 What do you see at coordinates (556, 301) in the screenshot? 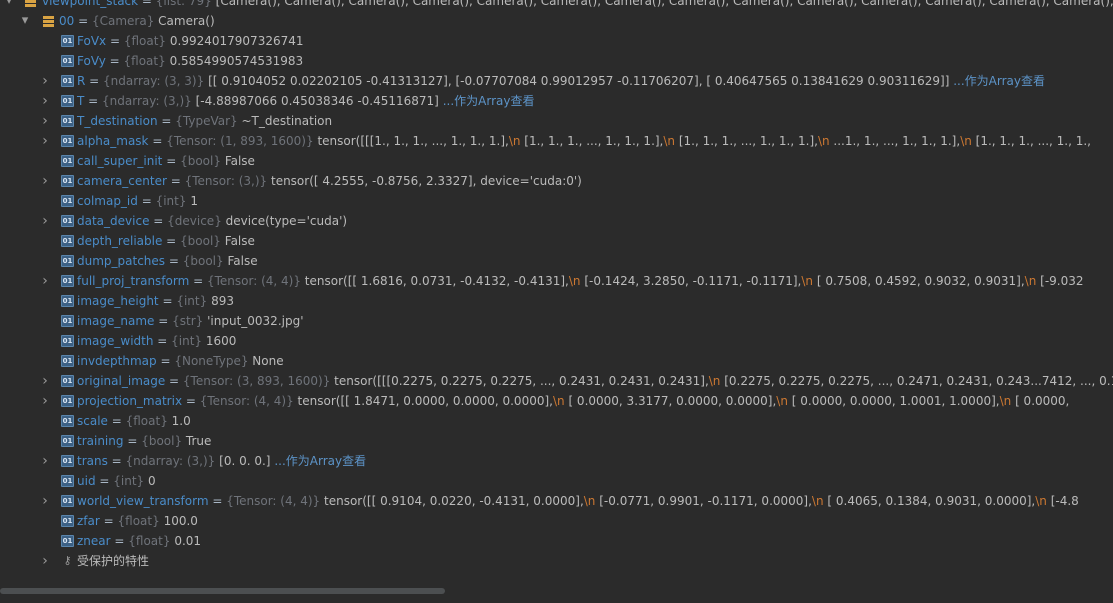
I see `tree-row: 01 image_height = {int} 893` at bounding box center [556, 301].